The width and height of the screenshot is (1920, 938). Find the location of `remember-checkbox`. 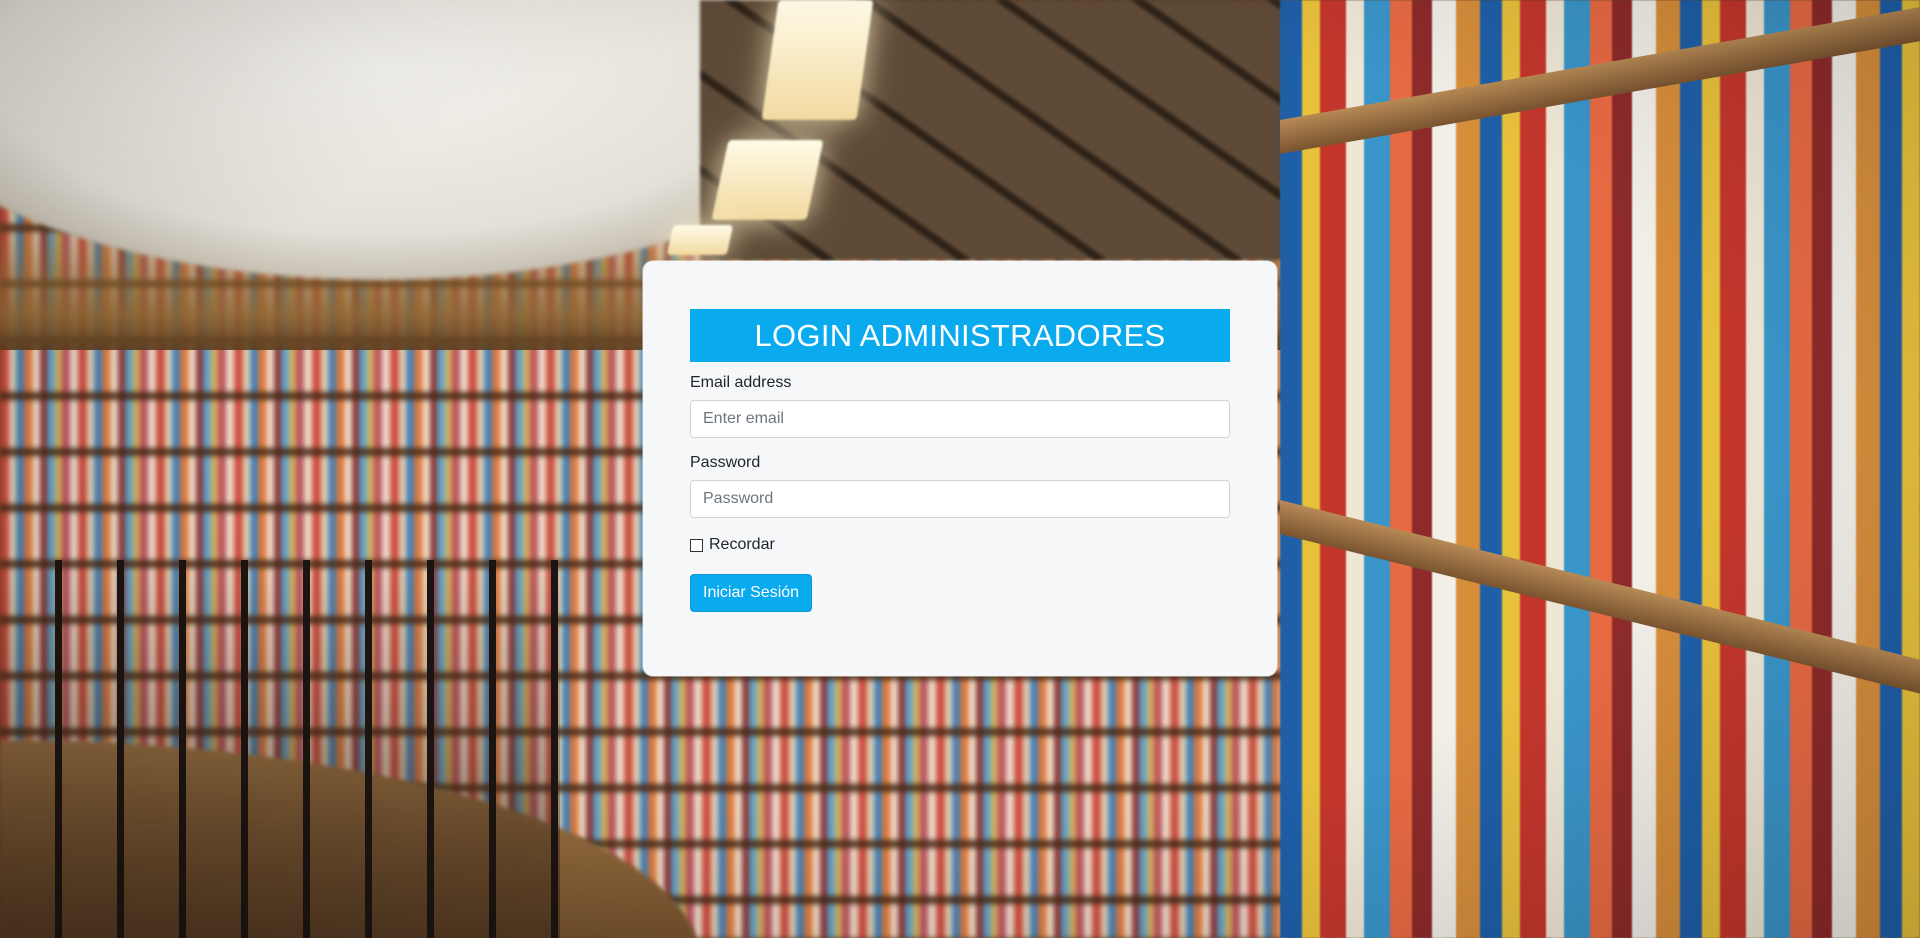

remember-checkbox is located at coordinates (696, 545).